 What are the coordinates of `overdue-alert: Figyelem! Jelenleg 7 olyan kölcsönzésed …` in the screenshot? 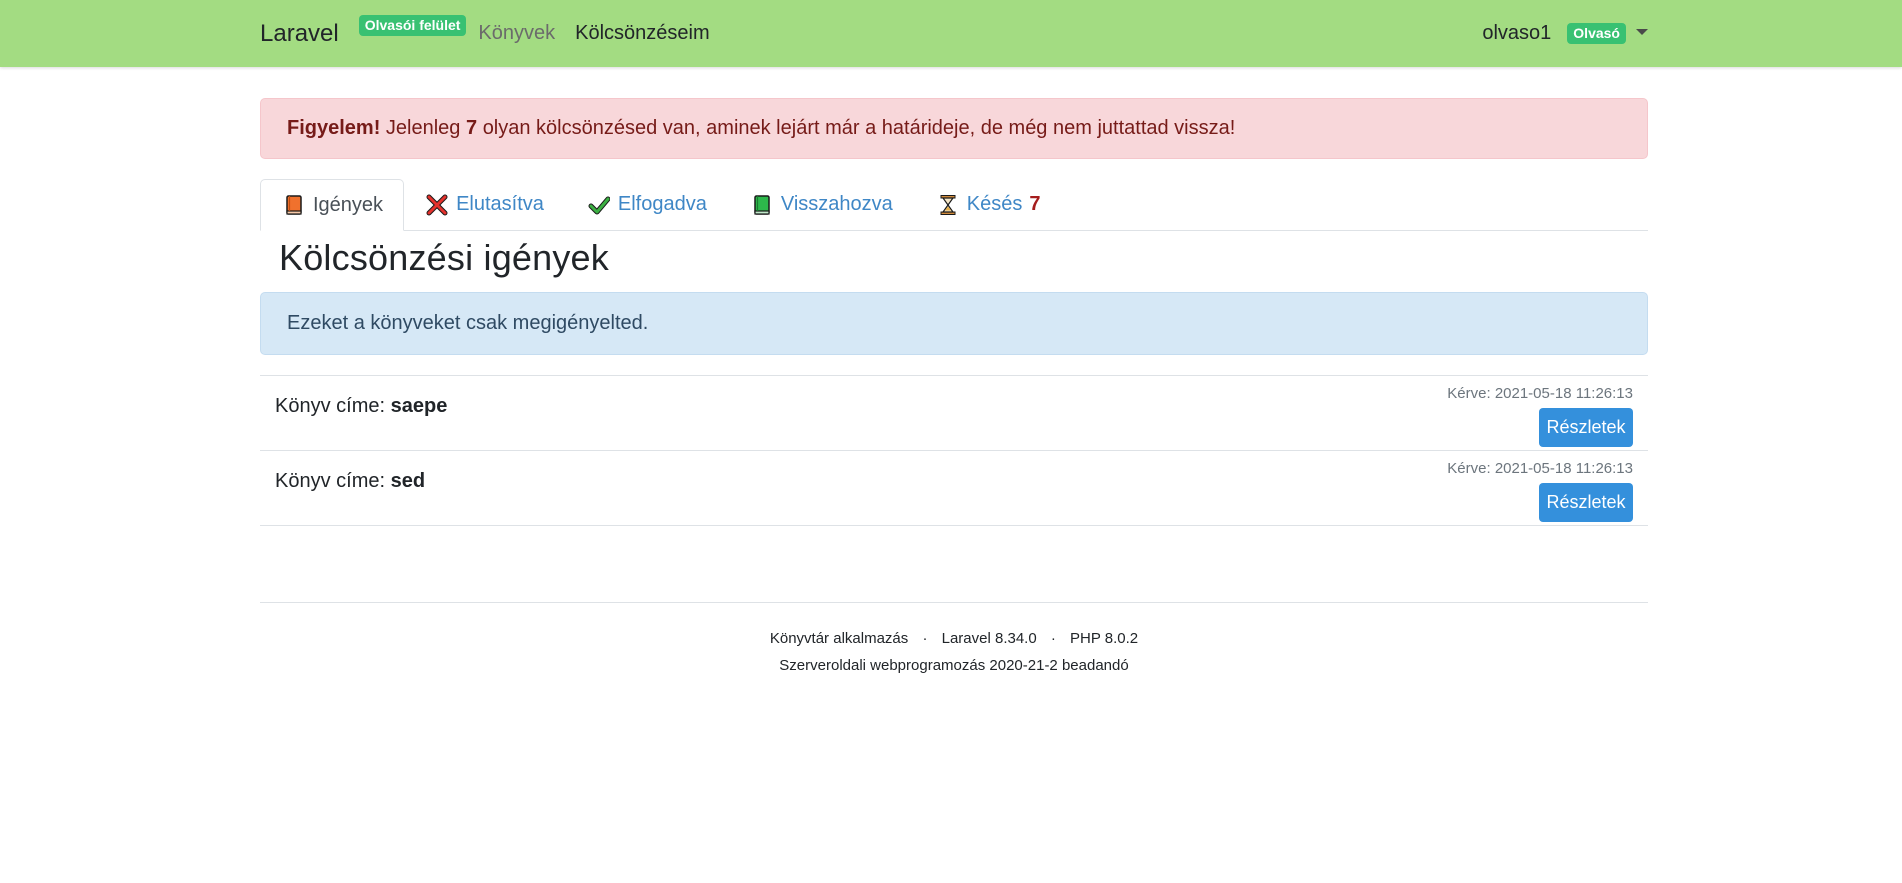 It's located at (954, 128).